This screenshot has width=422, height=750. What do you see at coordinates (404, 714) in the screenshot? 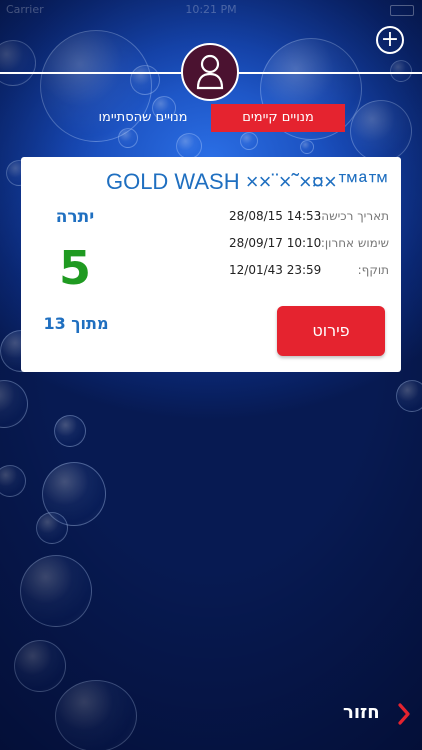
I see `chevron-right-icon` at bounding box center [404, 714].